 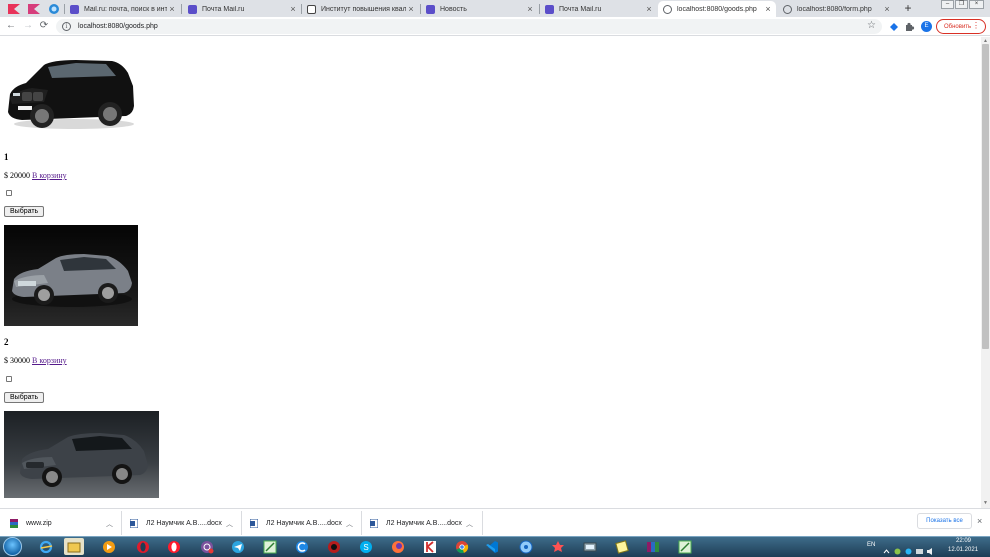 What do you see at coordinates (979, 521) in the screenshot?
I see `close-download-shelf-icon: ×` at bounding box center [979, 521].